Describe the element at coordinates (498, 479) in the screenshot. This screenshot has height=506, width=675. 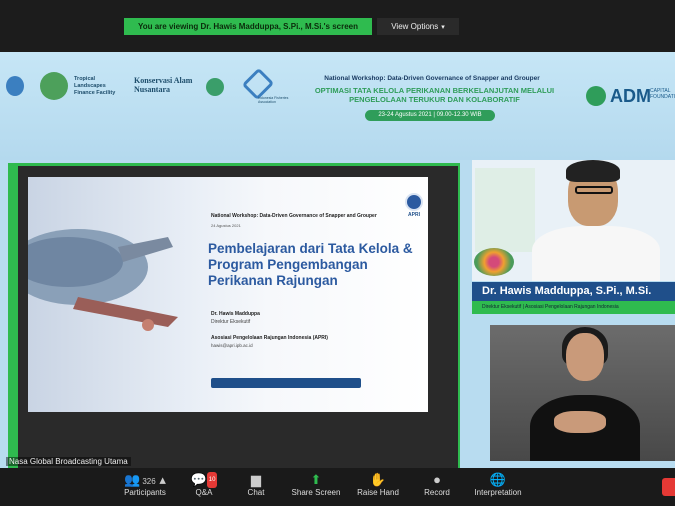
I see `globe-icon: 🌐` at that location.